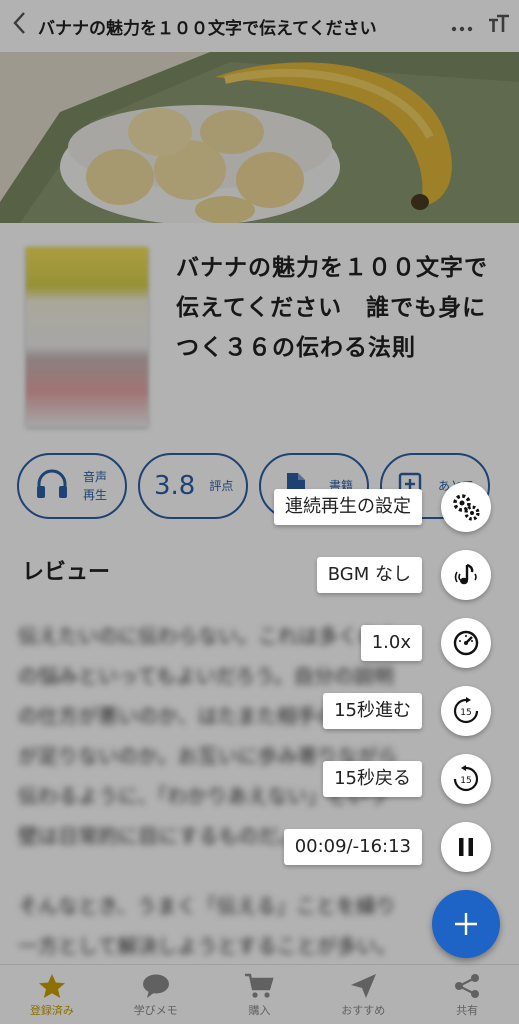  I want to click on gears-icon, so click(466, 507).